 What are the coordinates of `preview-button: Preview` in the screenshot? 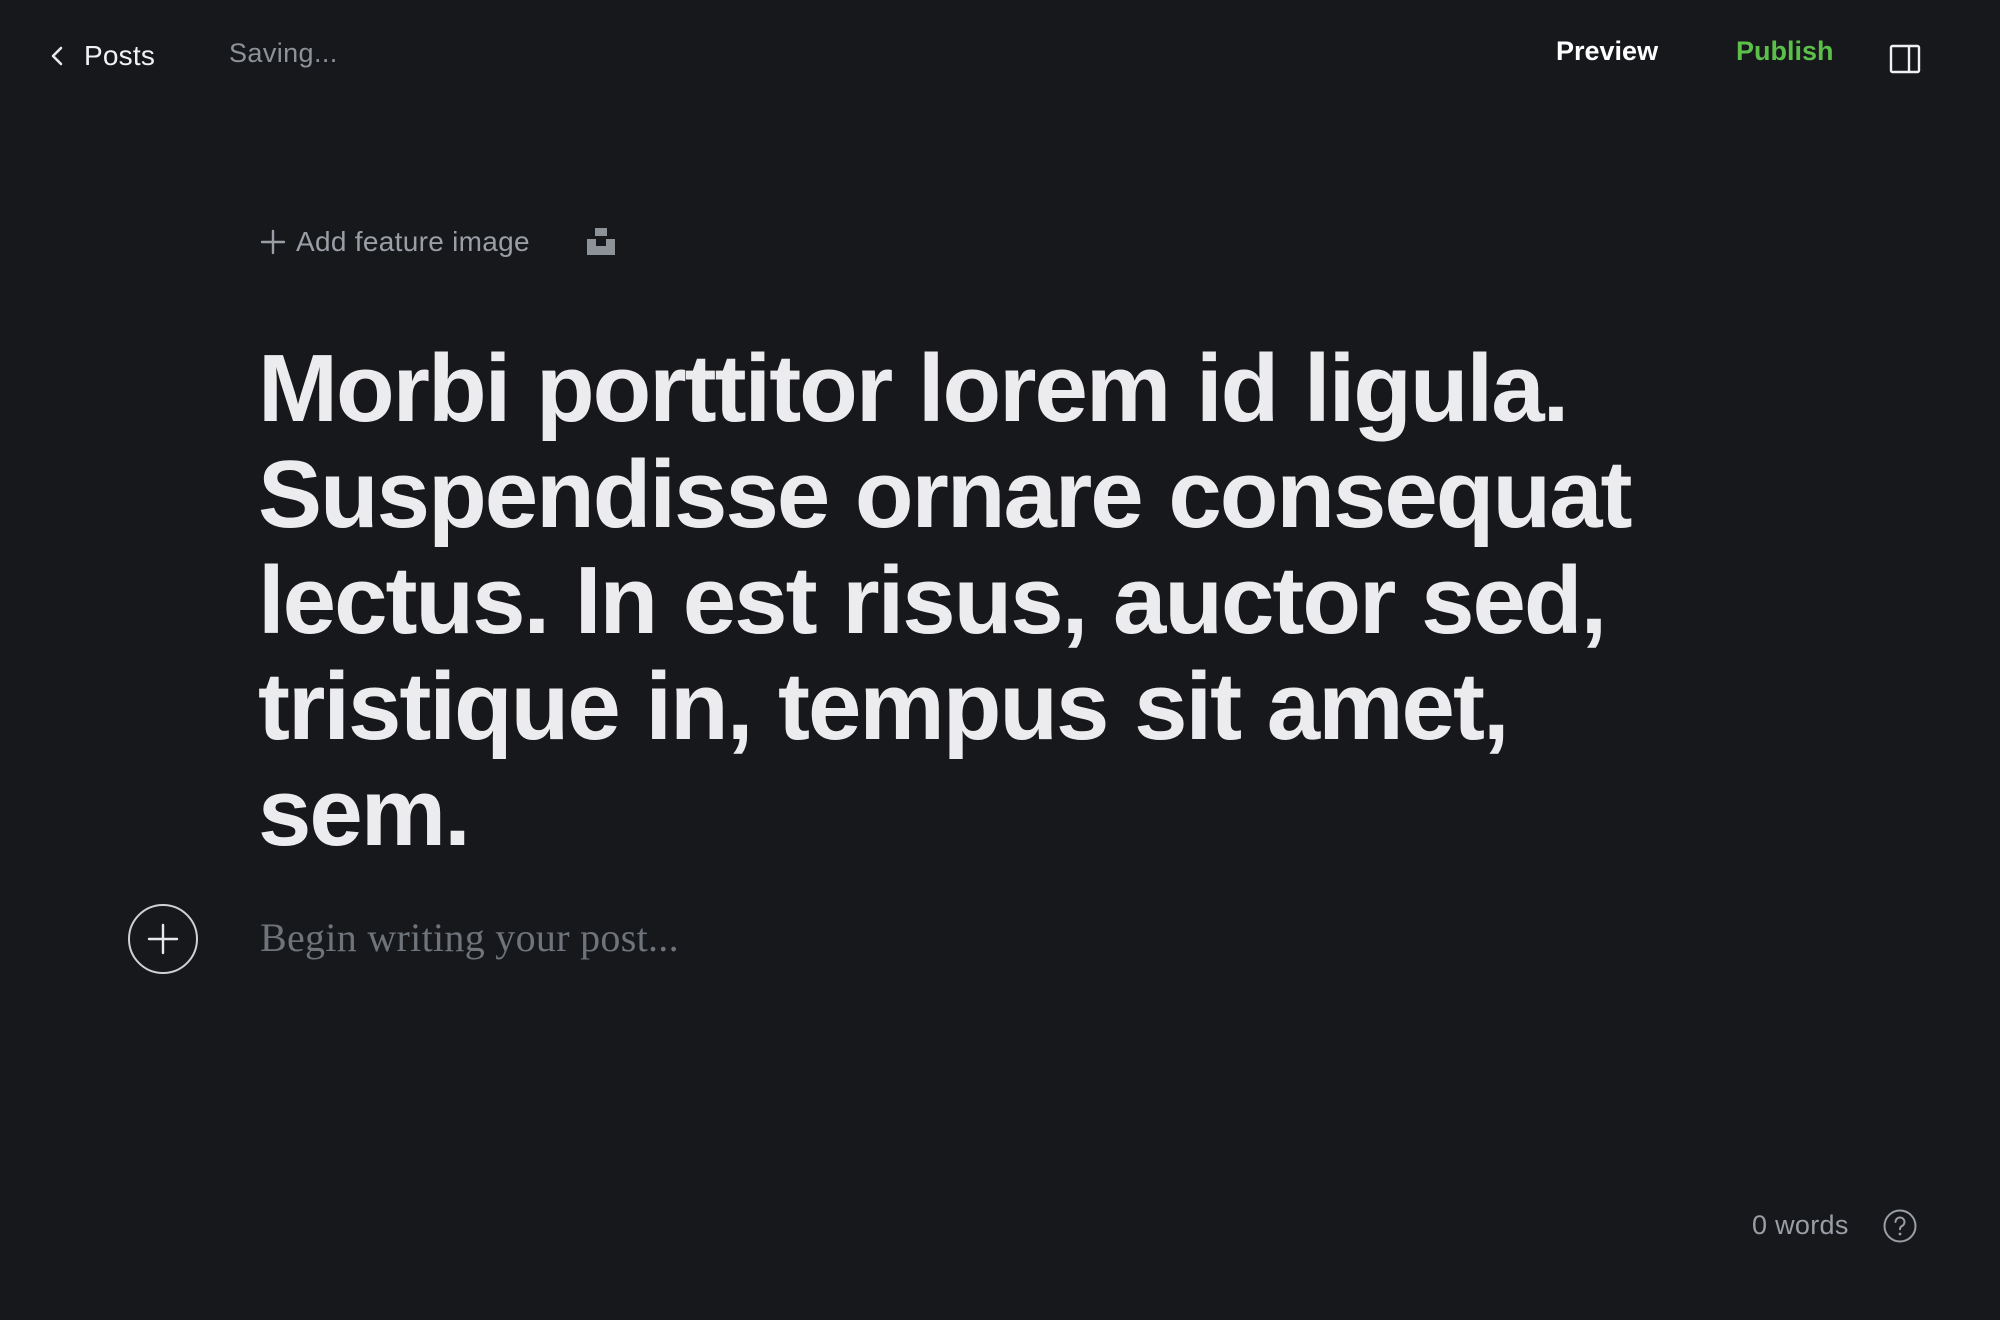 It's located at (1607, 51).